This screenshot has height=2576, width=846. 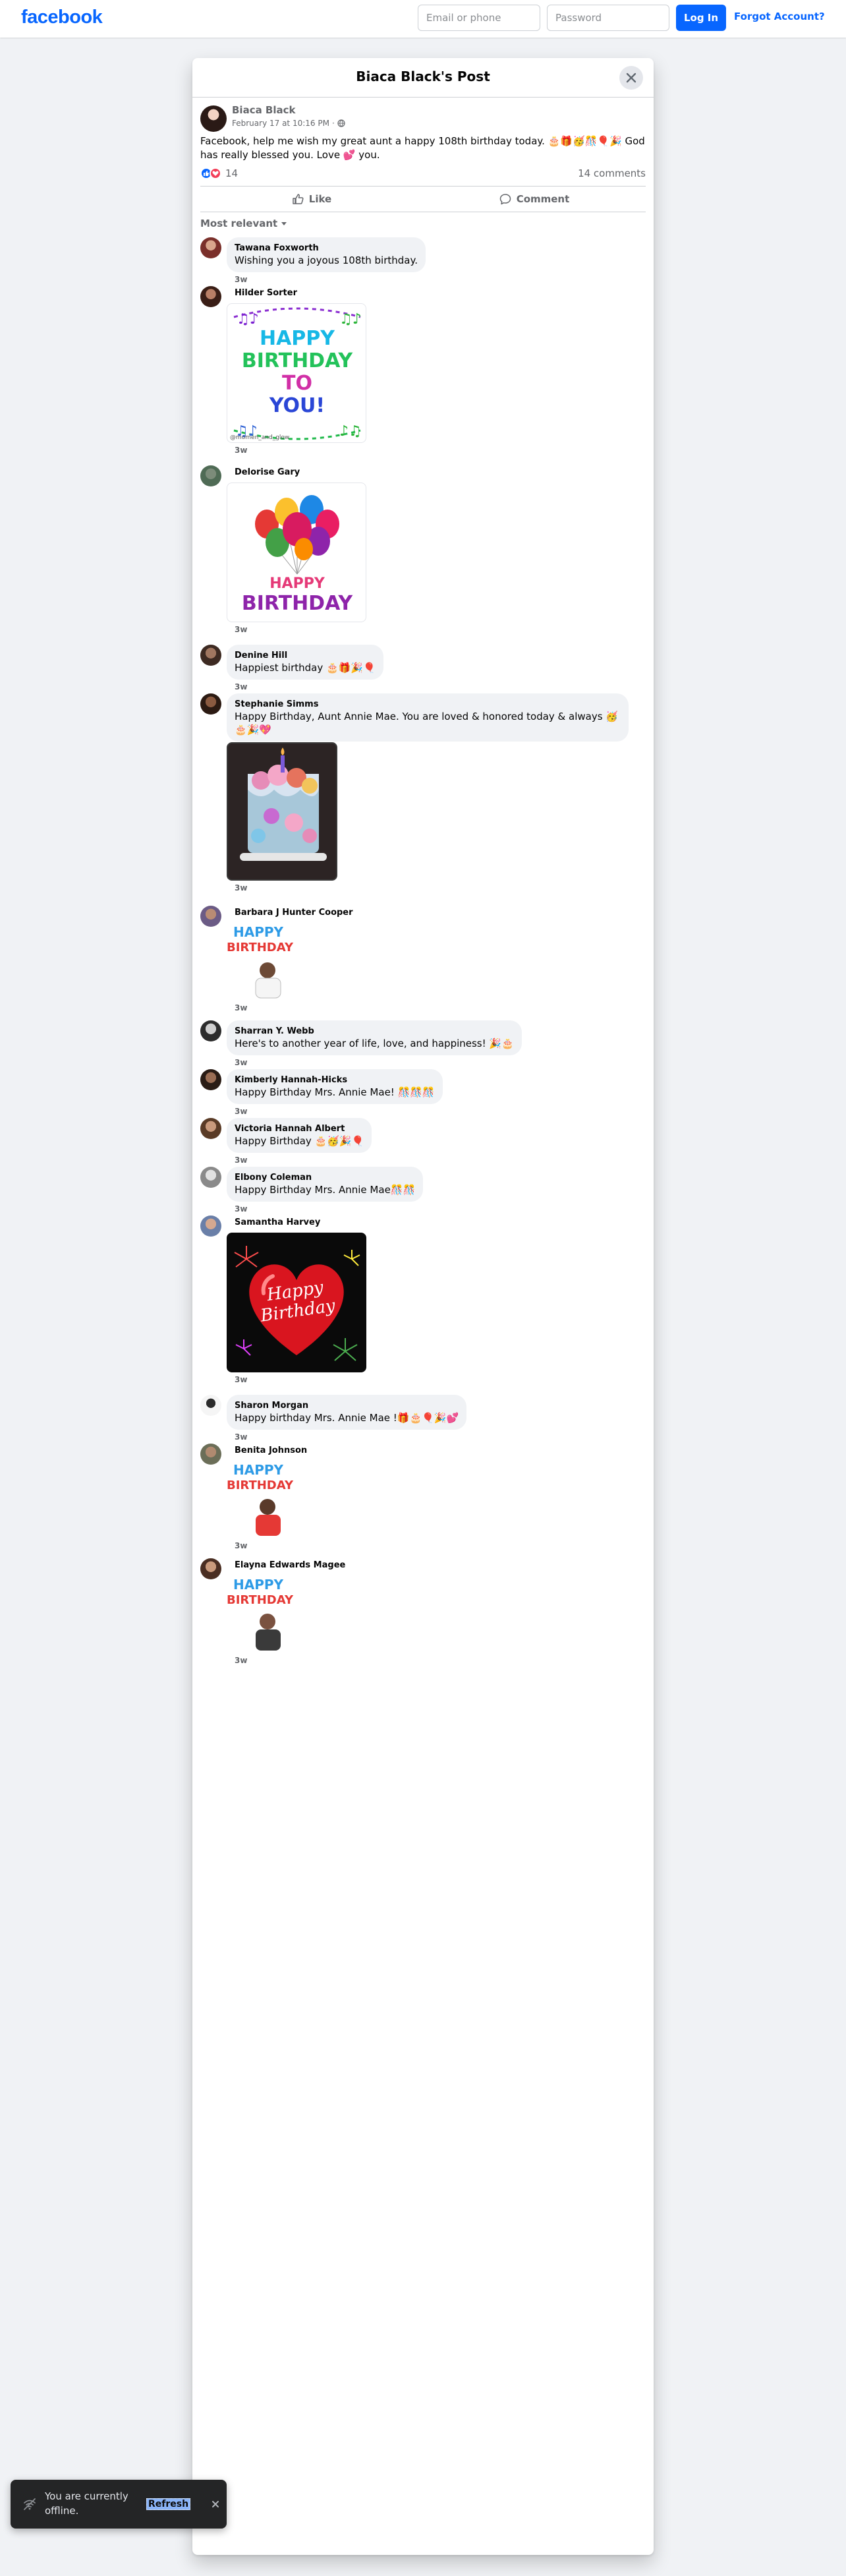 I want to click on gif-line-happy: HAPPY, so click(x=297, y=338).